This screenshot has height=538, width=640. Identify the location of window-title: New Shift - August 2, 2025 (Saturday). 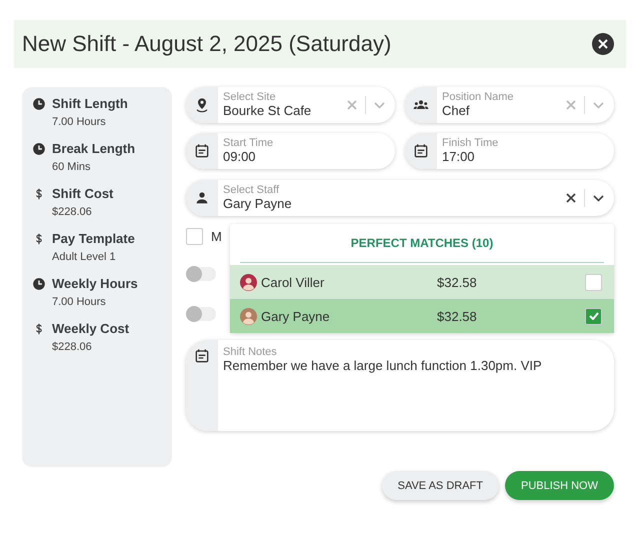
(207, 44).